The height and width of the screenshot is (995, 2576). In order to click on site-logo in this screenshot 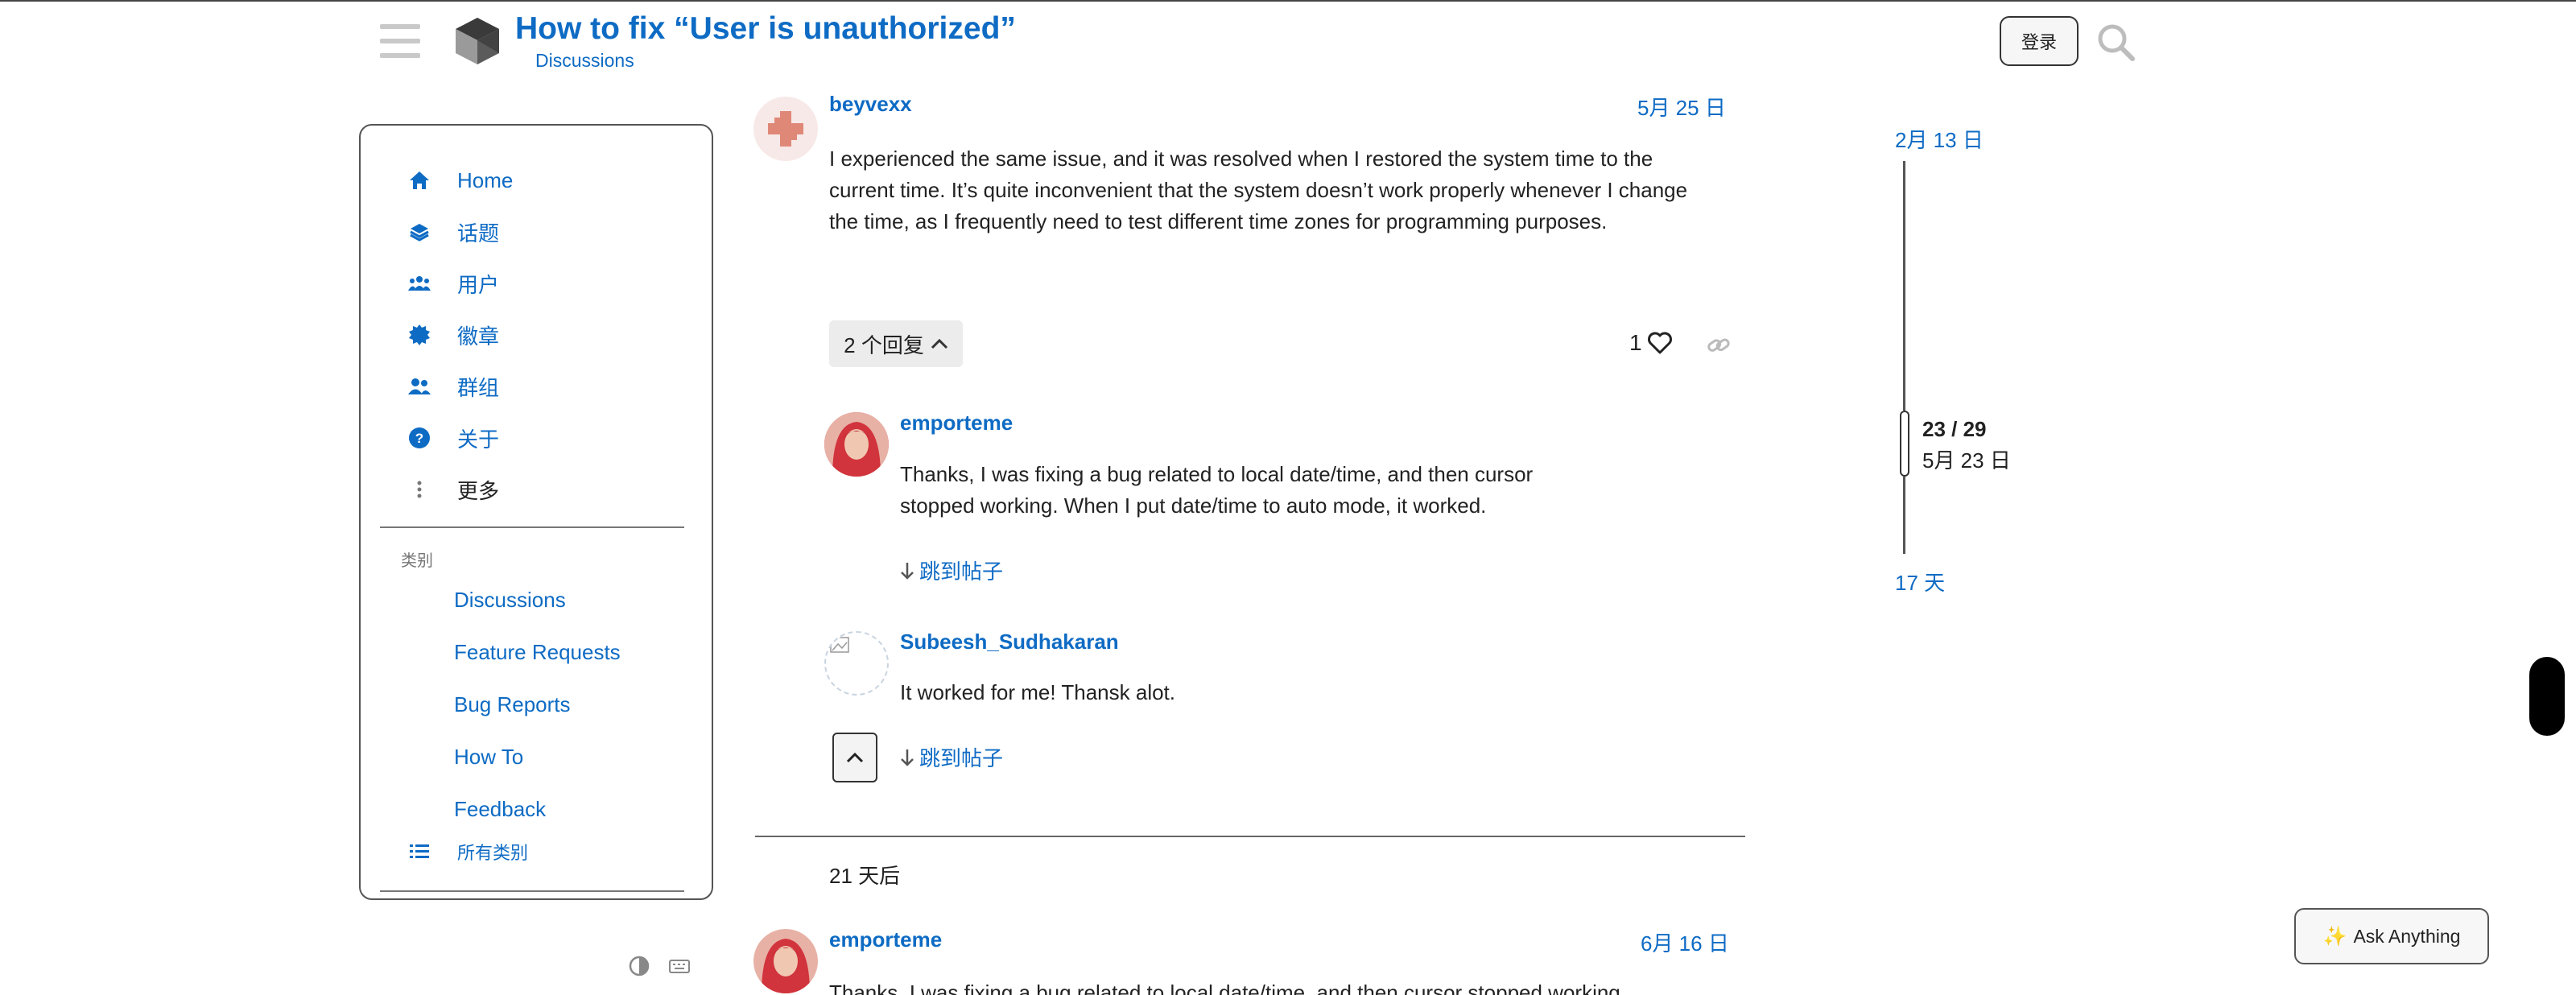, I will do `click(477, 41)`.